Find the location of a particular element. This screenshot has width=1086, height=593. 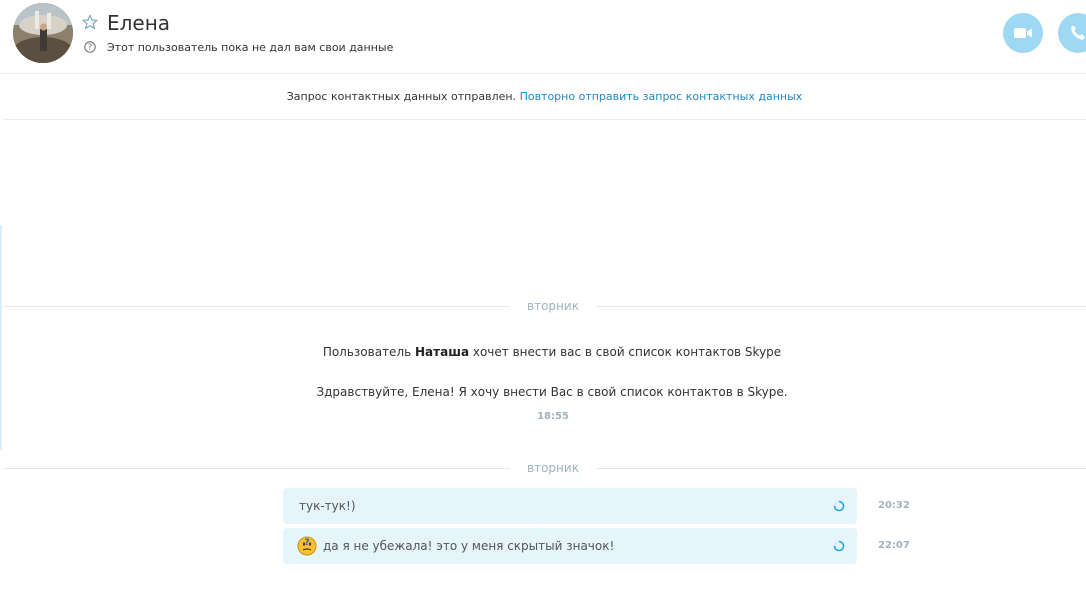

star-icon is located at coordinates (90, 22).